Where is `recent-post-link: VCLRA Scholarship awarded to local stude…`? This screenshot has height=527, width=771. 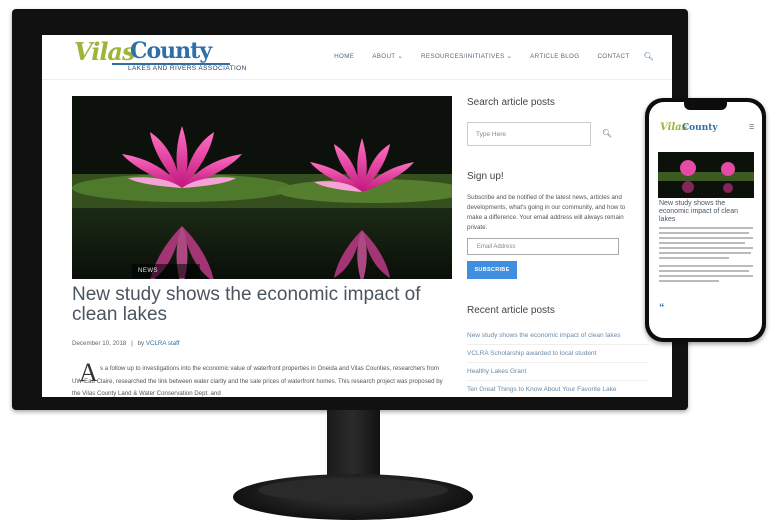 recent-post-link: VCLRA Scholarship awarded to local stude… is located at coordinates (558, 354).